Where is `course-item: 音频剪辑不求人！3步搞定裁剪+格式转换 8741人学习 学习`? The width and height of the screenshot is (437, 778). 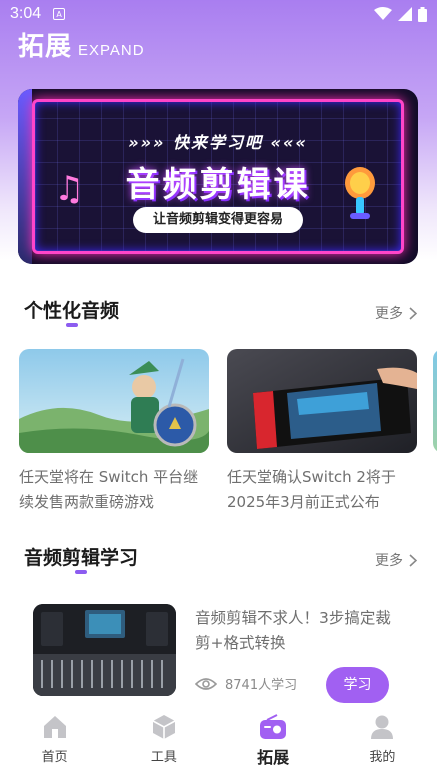
course-item: 音频剪辑不求人！3步搞定裁剪+格式转换 8741人学习 学习 is located at coordinates (218, 653).